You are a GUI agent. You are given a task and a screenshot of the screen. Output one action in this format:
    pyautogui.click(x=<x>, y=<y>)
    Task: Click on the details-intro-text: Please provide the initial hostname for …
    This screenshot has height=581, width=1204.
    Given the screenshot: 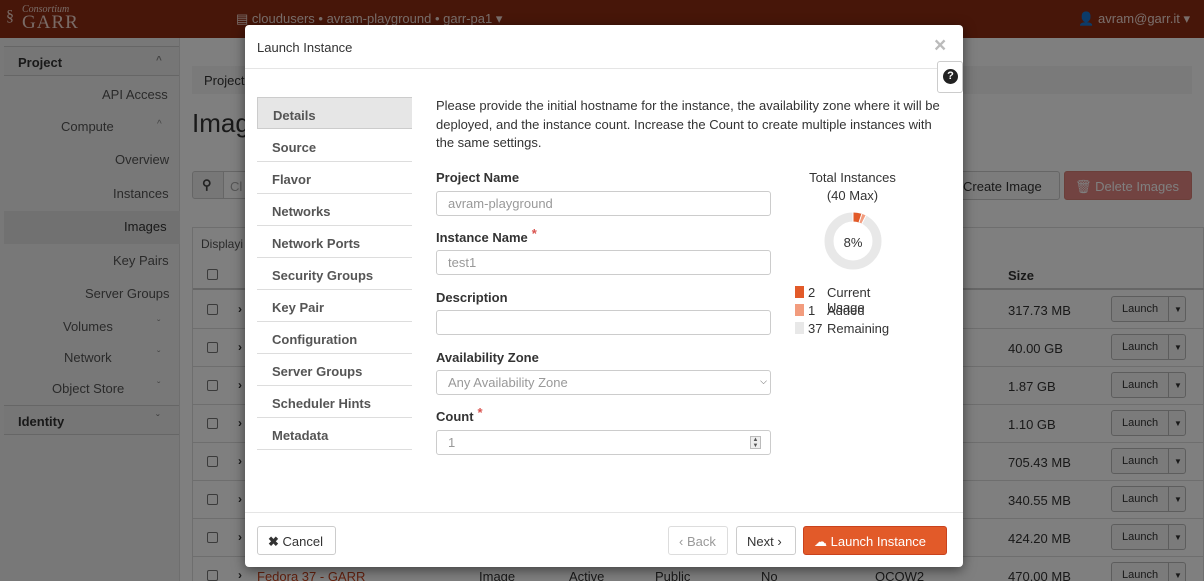 What is the action you would take?
    pyautogui.click(x=688, y=124)
    